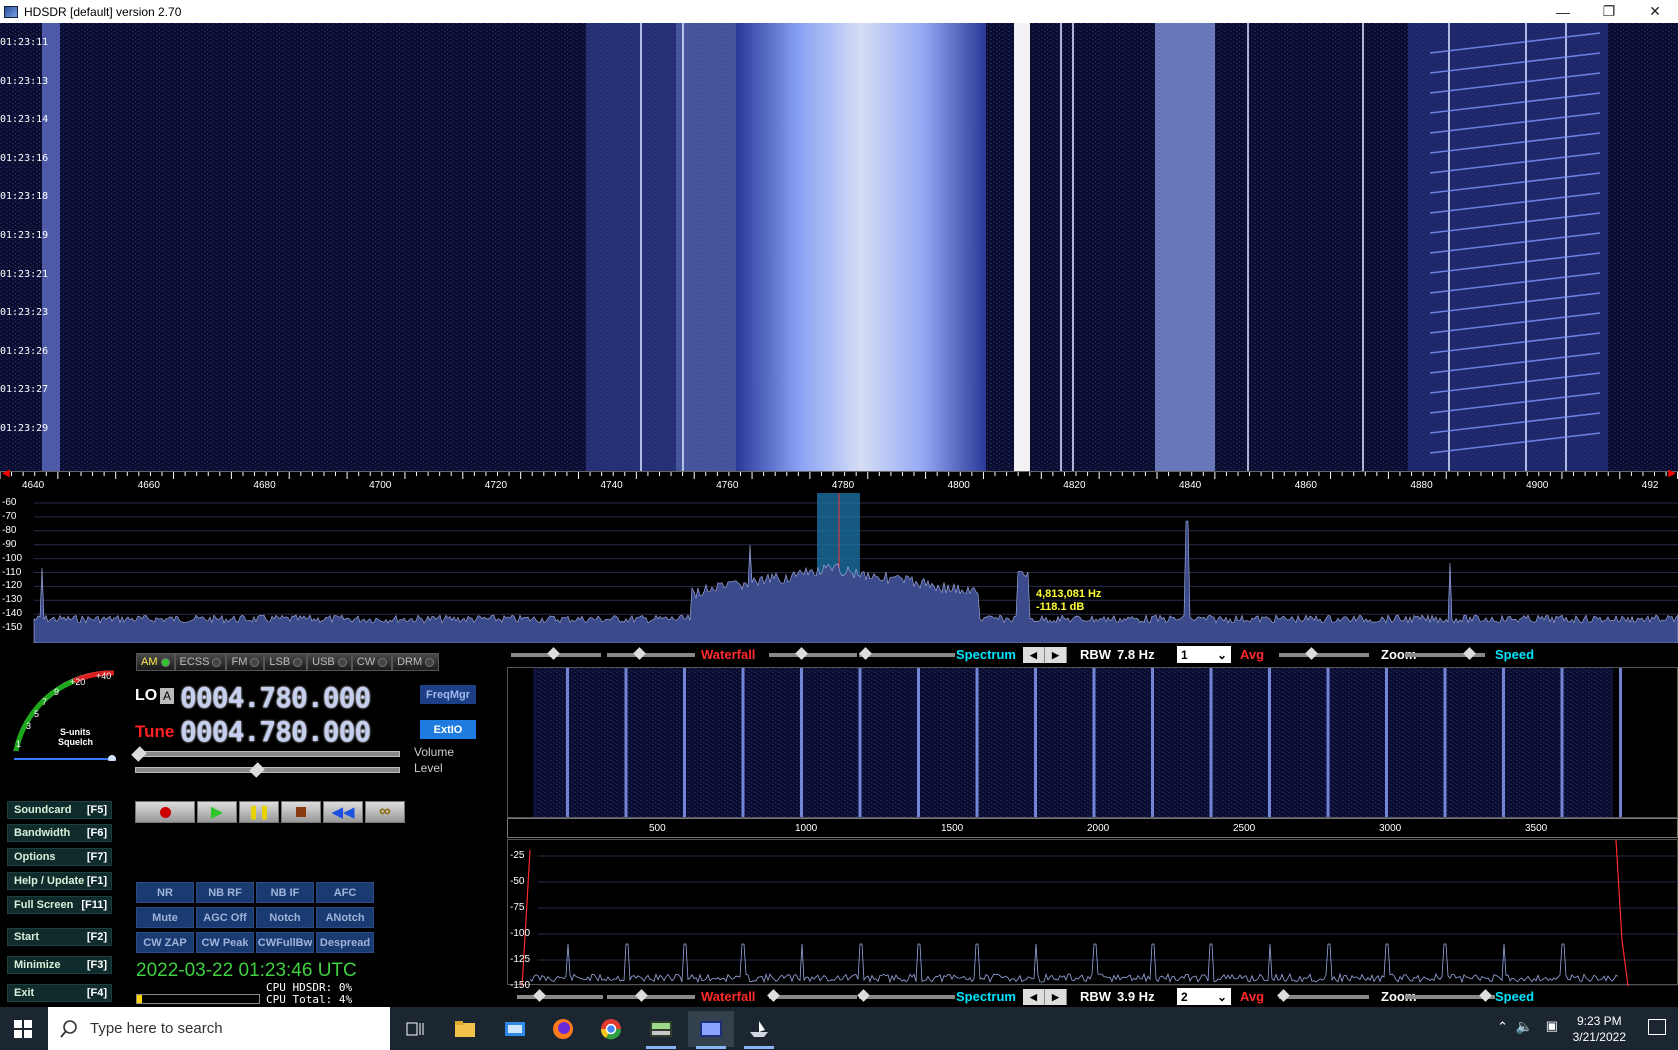  What do you see at coordinates (59, 810) in the screenshot?
I see `fn-button-soundcard: Soundcard [F5]` at bounding box center [59, 810].